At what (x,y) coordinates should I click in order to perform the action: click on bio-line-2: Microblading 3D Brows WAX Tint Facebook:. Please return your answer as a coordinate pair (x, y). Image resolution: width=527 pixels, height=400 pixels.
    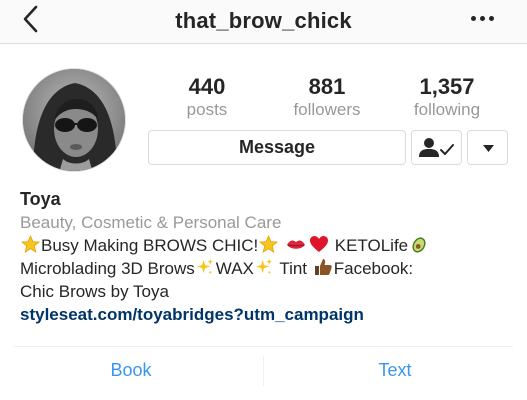
    Looking at the image, I should click on (265, 268).